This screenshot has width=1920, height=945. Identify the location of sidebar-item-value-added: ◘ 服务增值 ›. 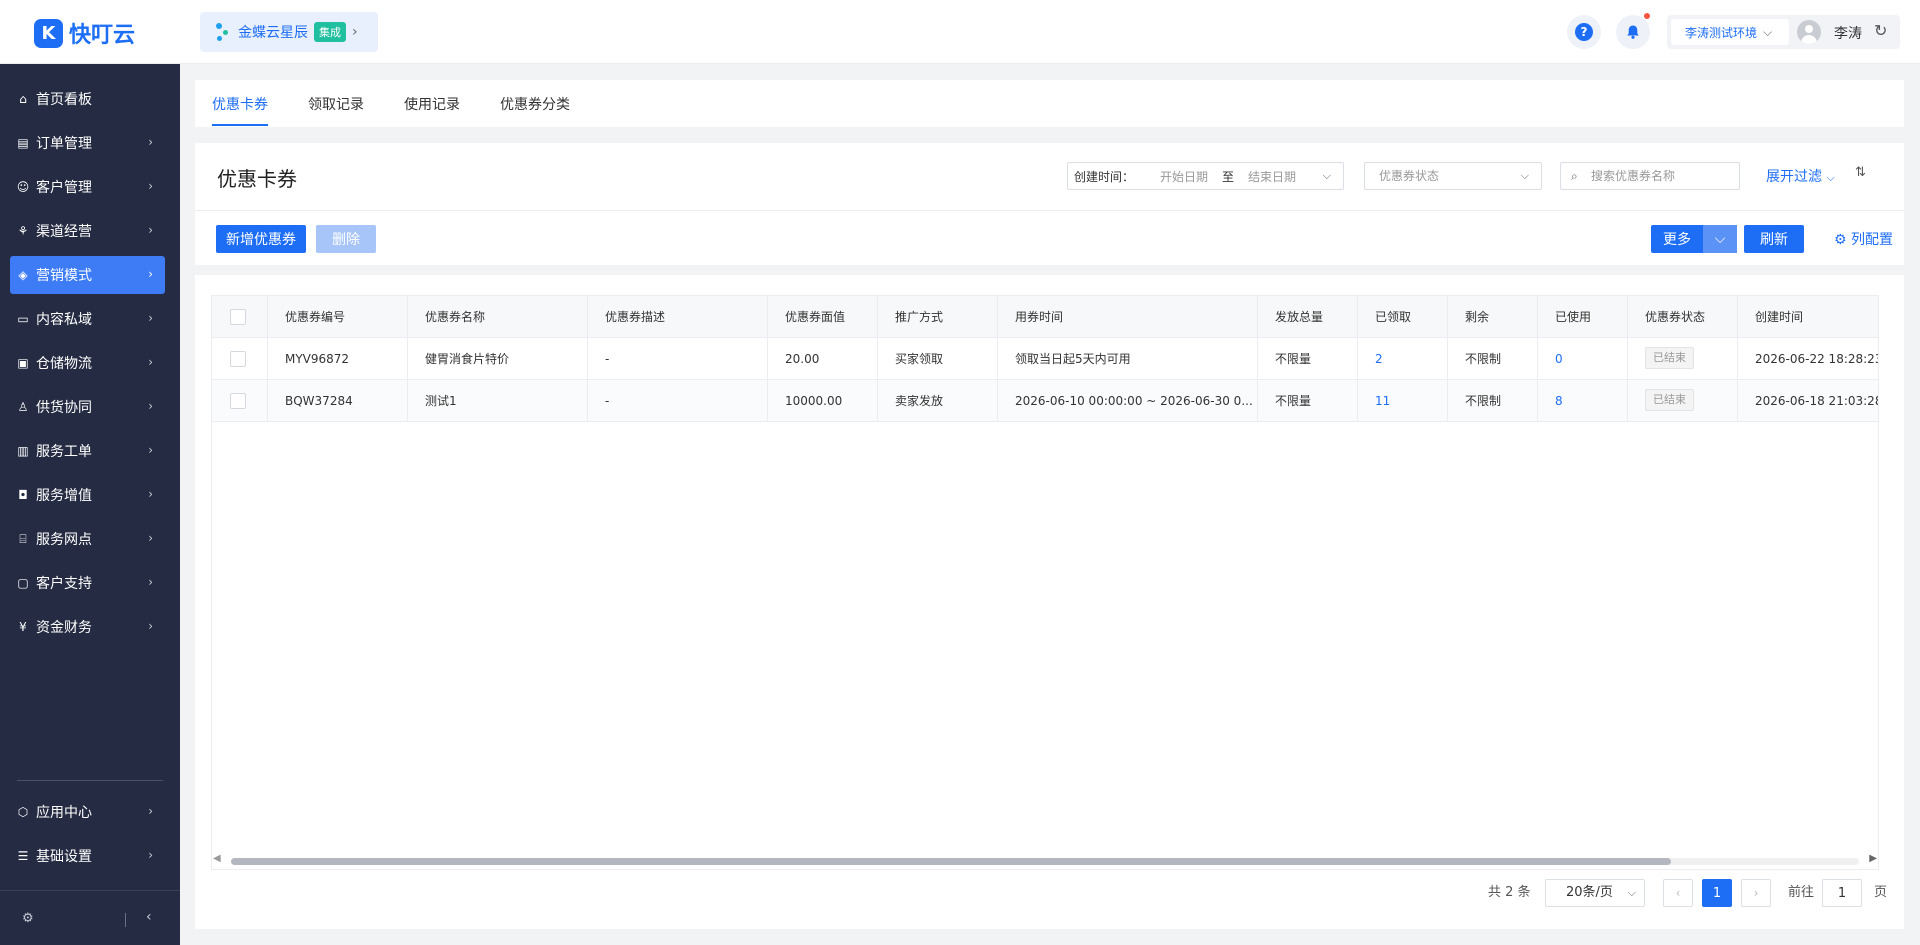
(87, 495).